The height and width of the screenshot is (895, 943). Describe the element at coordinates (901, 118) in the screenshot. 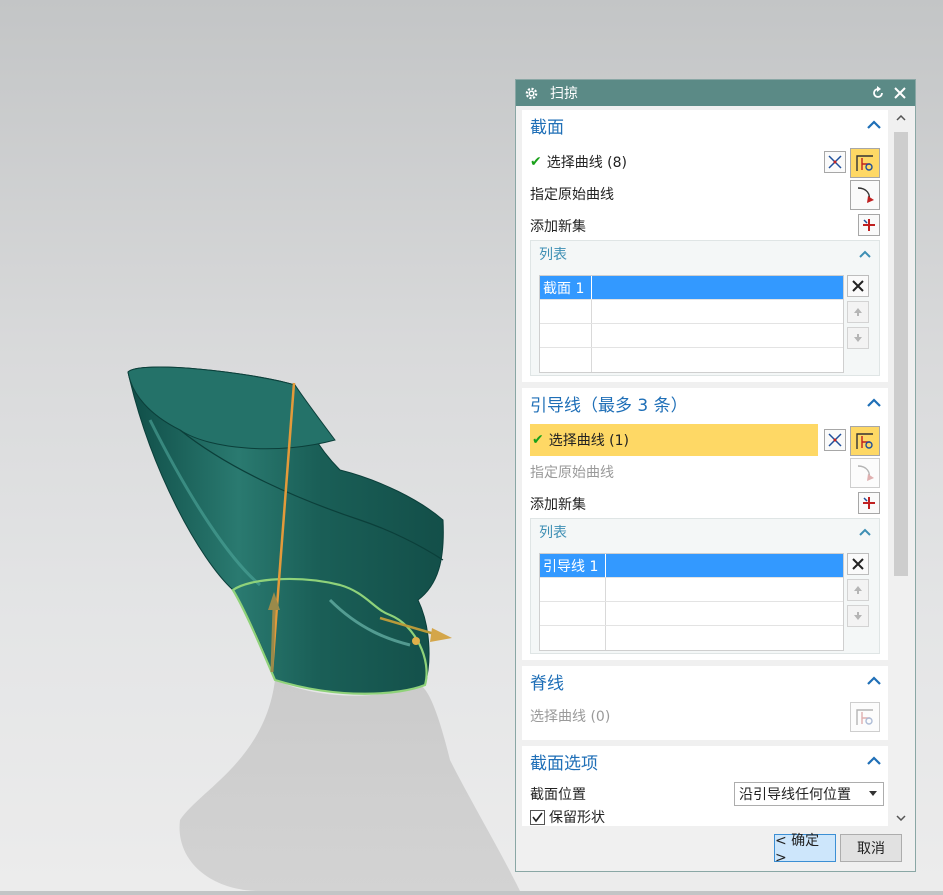

I see `scroll-up-icon` at that location.